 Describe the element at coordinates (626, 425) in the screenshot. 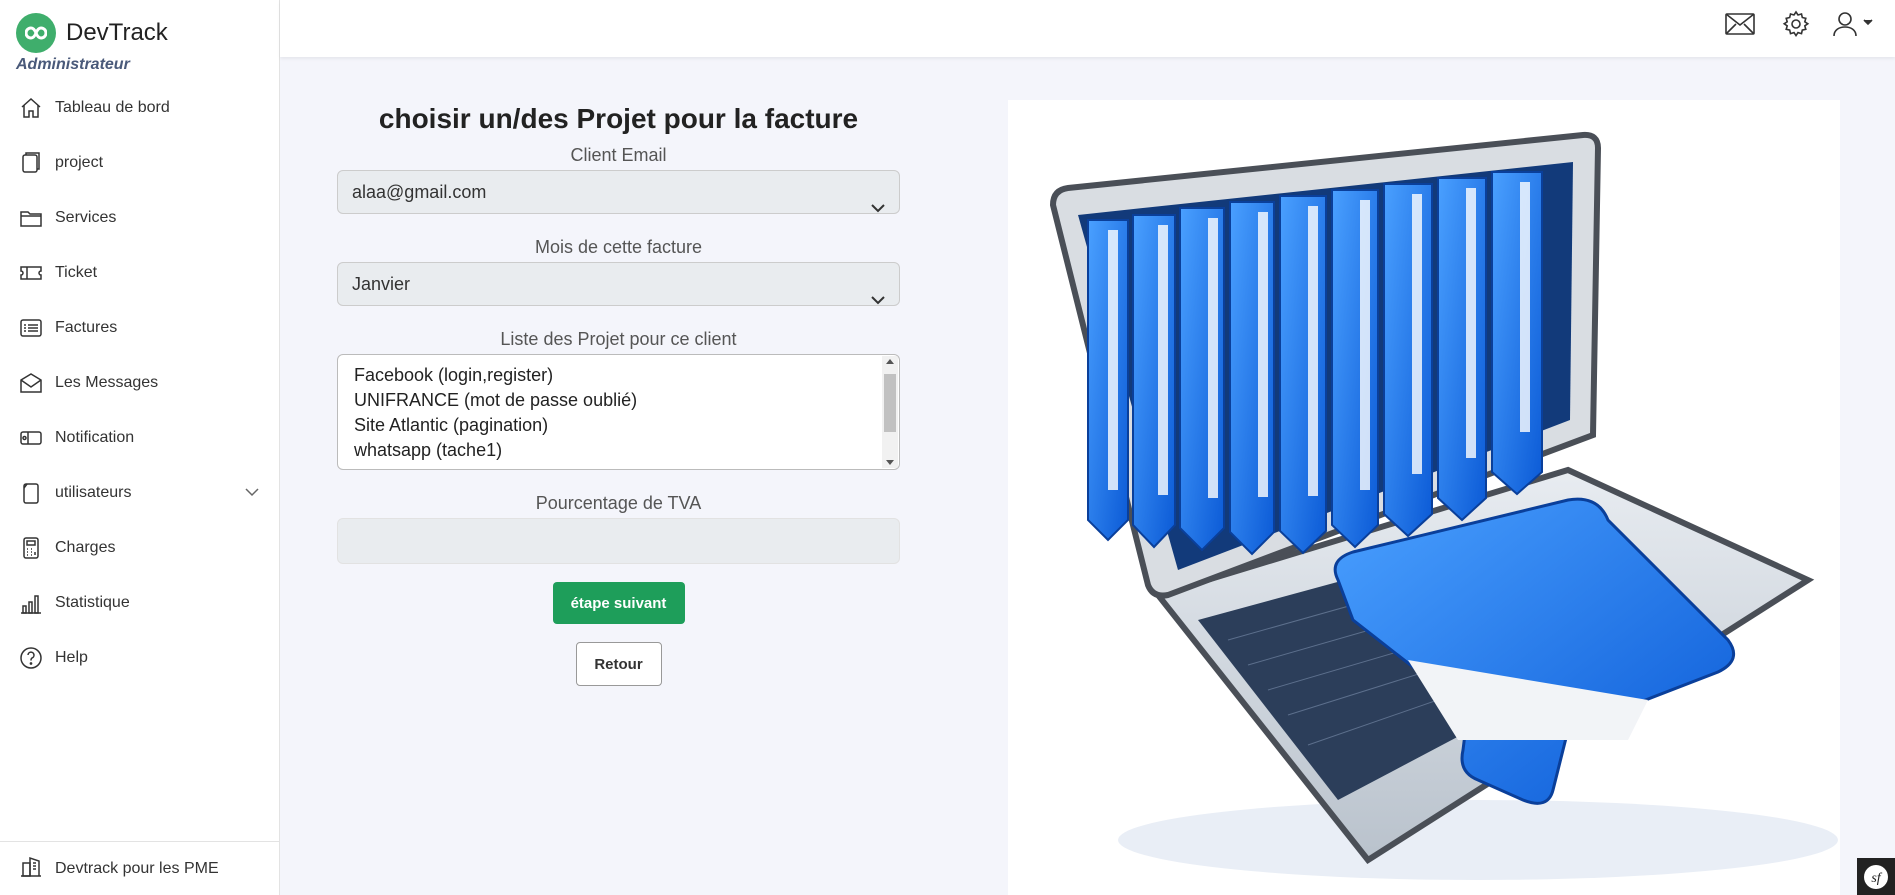

I see `project-option: Site Atlantic (pagination)` at that location.